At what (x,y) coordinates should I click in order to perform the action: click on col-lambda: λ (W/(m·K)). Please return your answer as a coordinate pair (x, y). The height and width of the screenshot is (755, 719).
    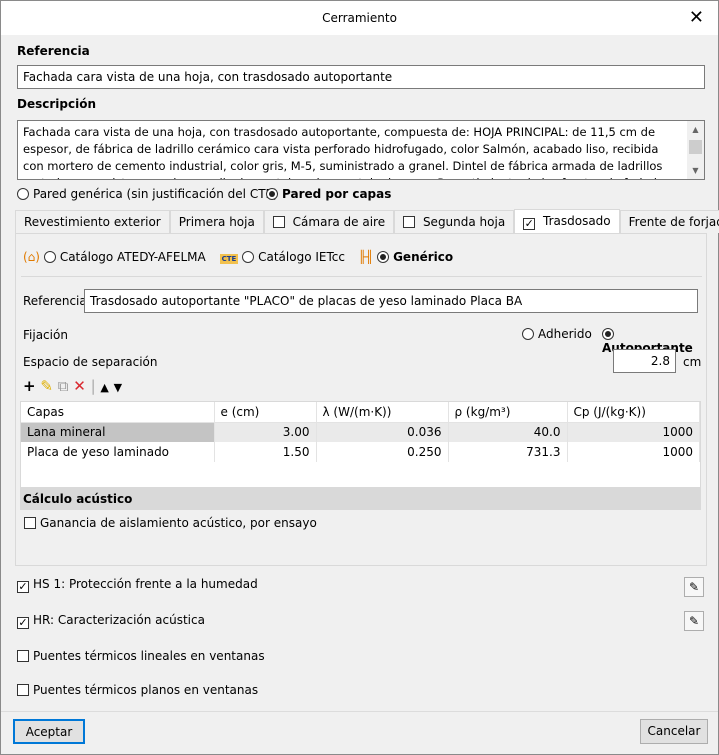
    Looking at the image, I should click on (382, 412).